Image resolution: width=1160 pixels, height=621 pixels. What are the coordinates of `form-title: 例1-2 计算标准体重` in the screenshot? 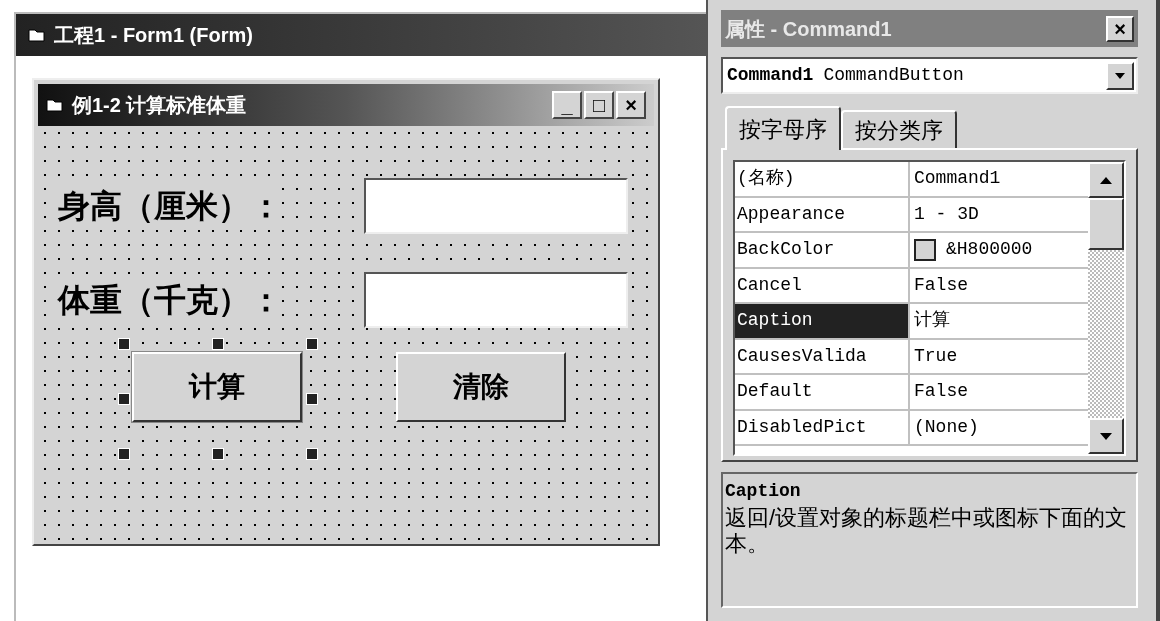 It's located at (160, 105).